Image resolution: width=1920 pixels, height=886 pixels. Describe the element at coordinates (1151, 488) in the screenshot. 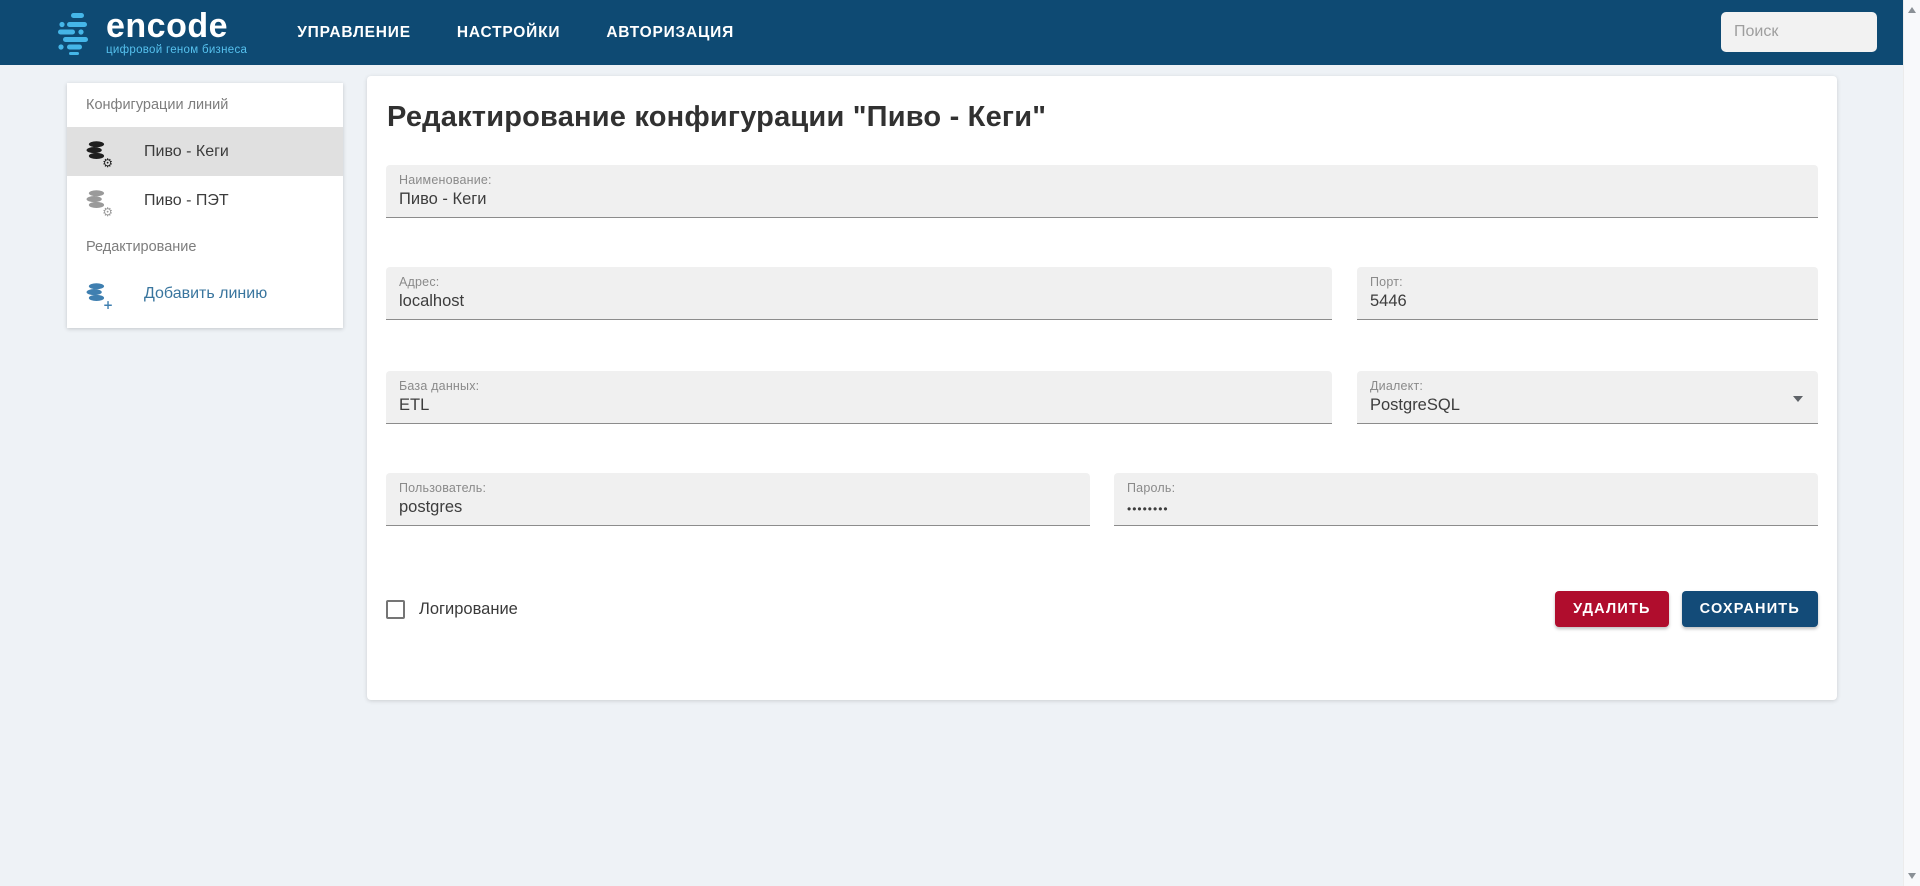

I see `password-field-label: Пароль:` at that location.